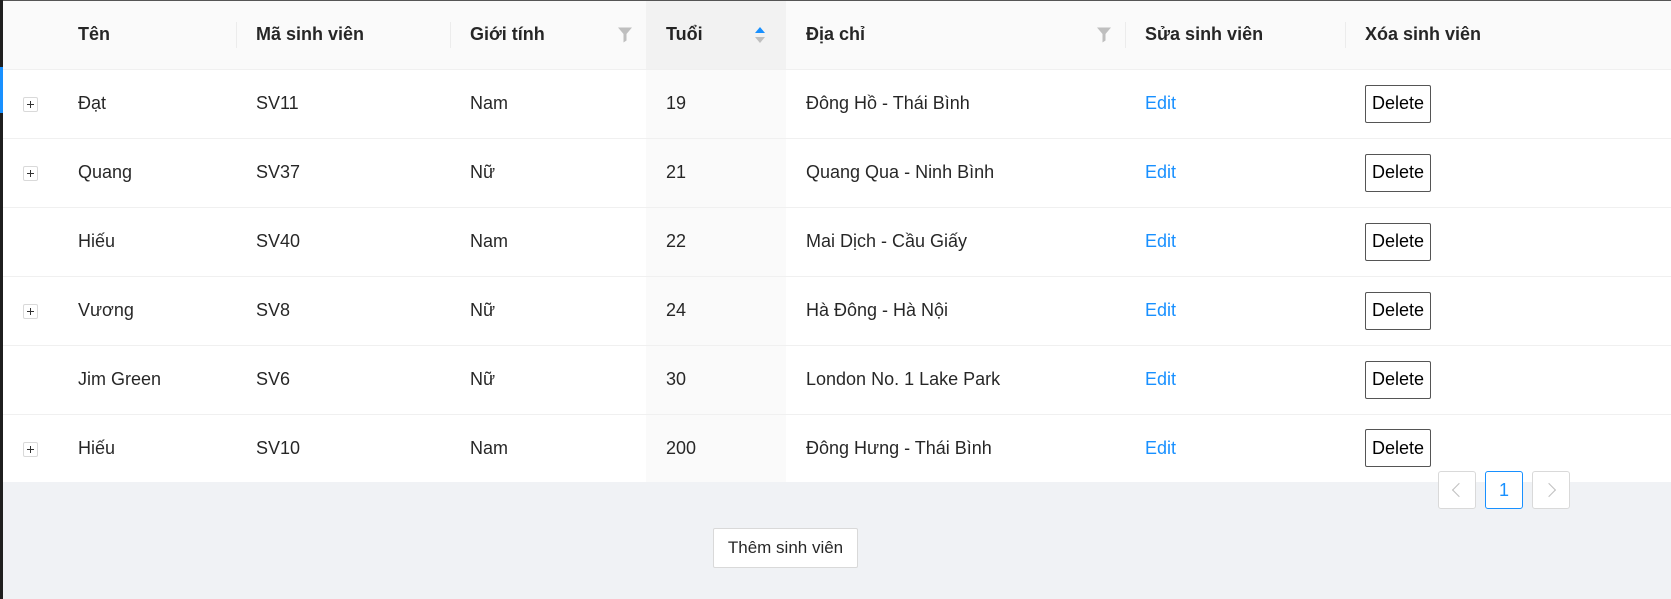 The image size is (1671, 599). I want to click on row-focus-indicator, so click(1, 90).